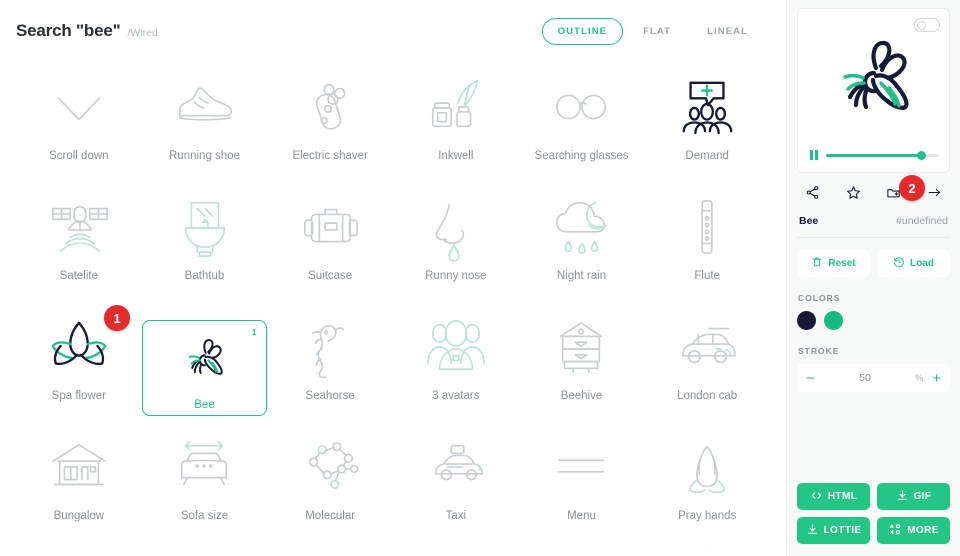  What do you see at coordinates (921, 25) in the screenshot?
I see `toggle-knob` at bounding box center [921, 25].